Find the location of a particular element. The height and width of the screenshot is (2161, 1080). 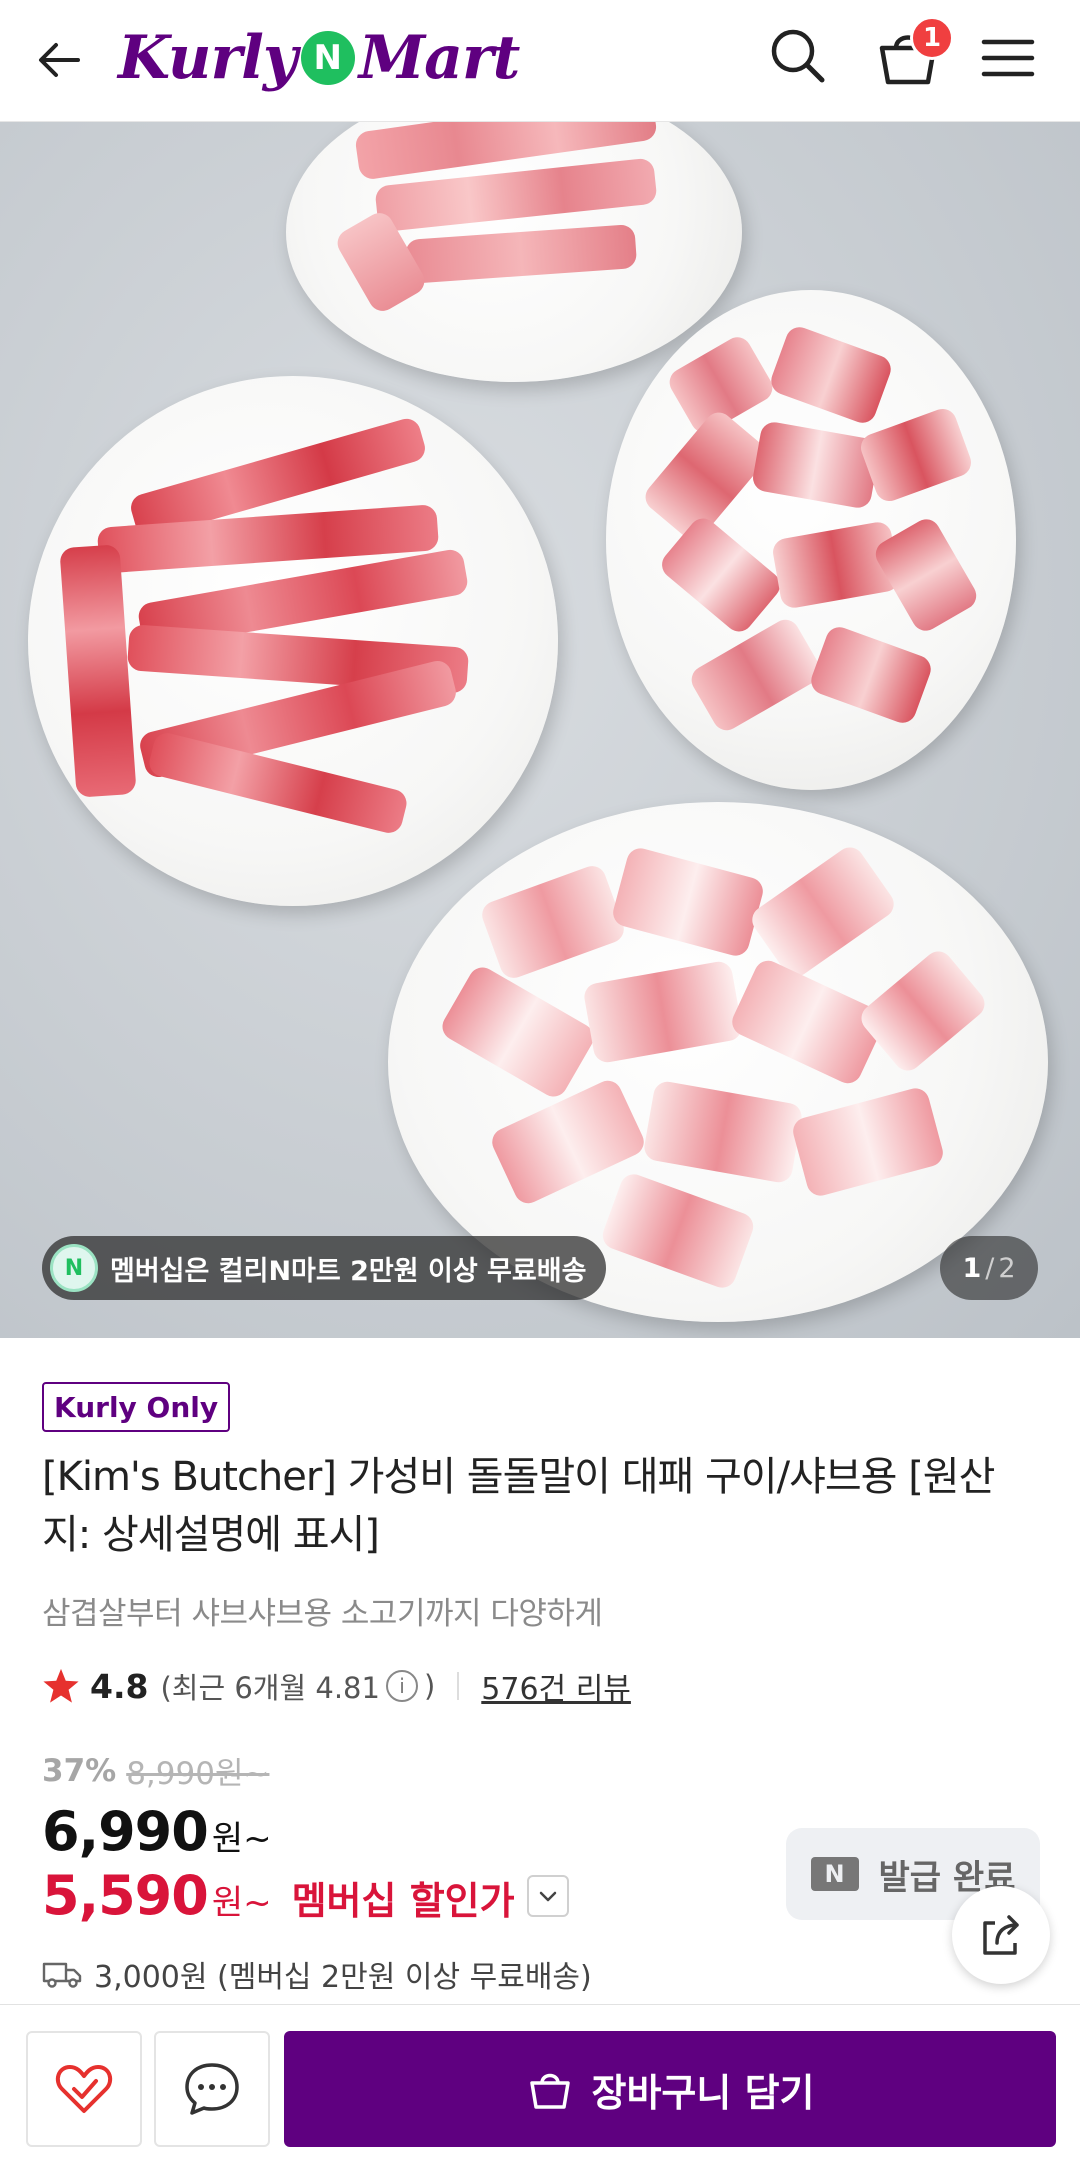

recent-rating-close: ) is located at coordinates (429, 1686).